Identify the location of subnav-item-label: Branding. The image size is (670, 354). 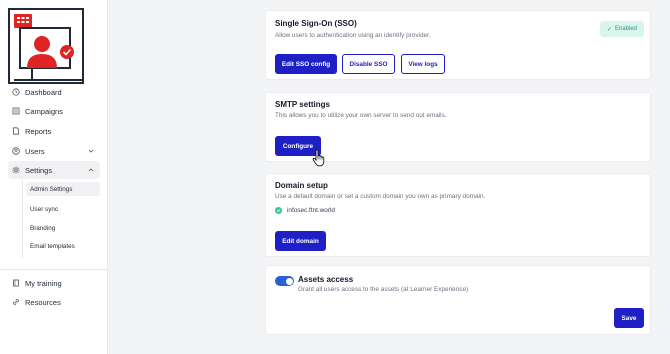
(43, 228).